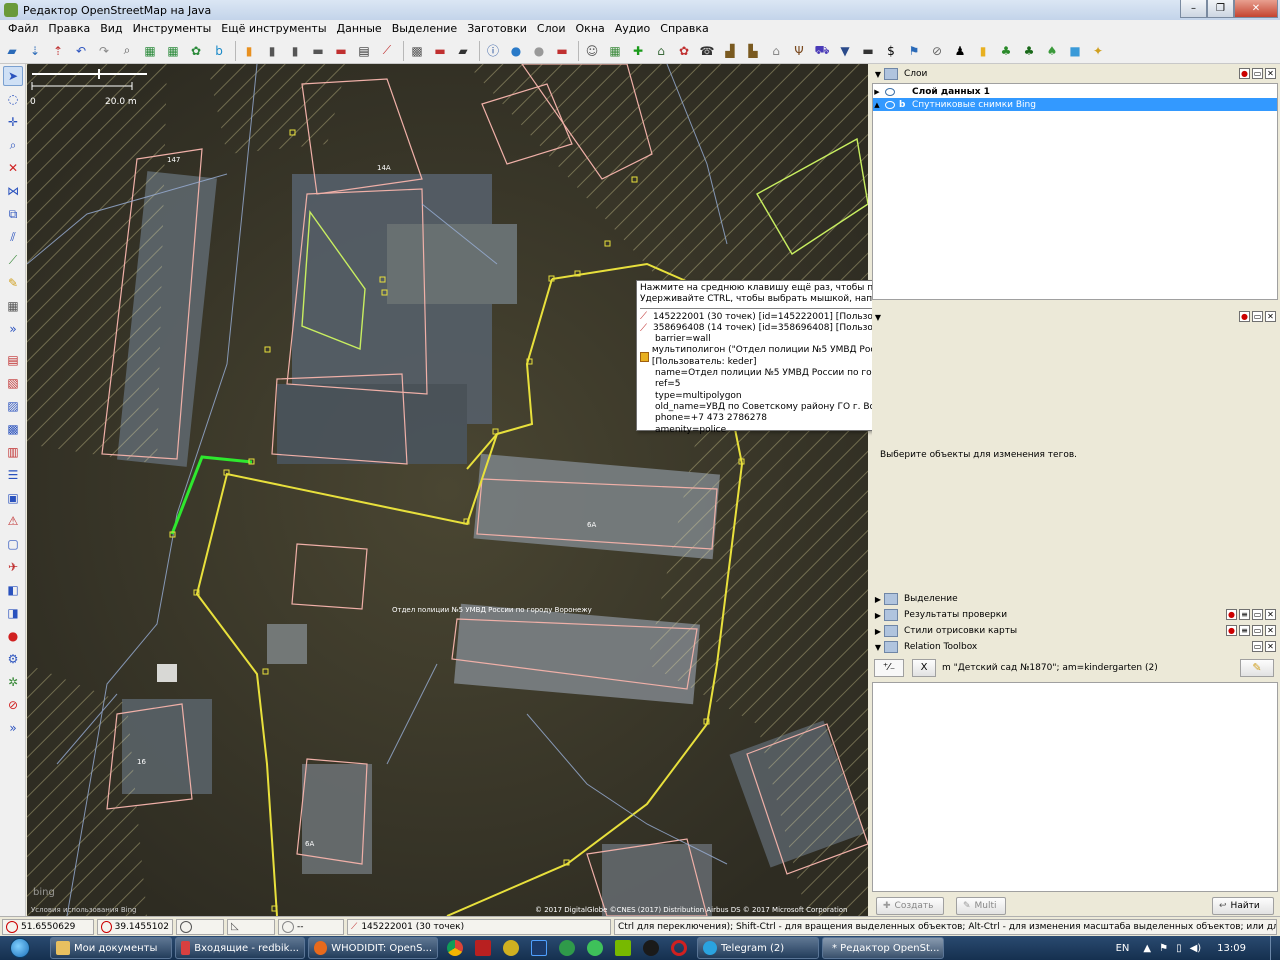  Describe the element at coordinates (13, 590) in the screenshot. I see `toggle-dialog-11-icon: ◧` at that location.